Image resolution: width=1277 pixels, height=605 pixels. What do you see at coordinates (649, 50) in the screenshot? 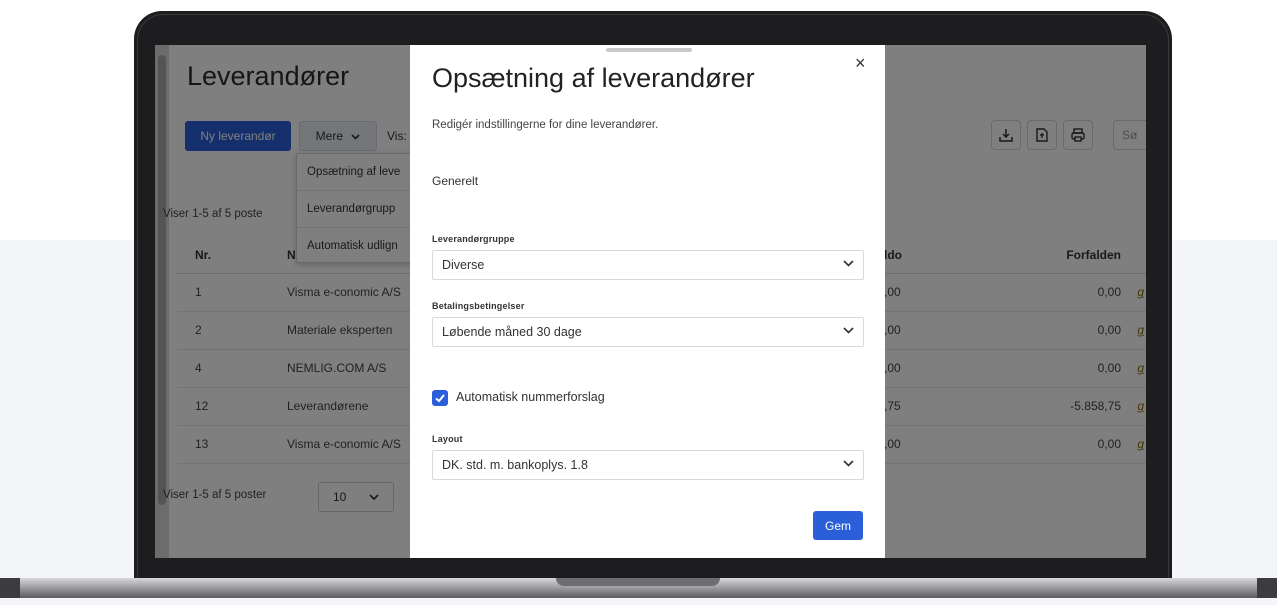
I see `drag-handle` at bounding box center [649, 50].